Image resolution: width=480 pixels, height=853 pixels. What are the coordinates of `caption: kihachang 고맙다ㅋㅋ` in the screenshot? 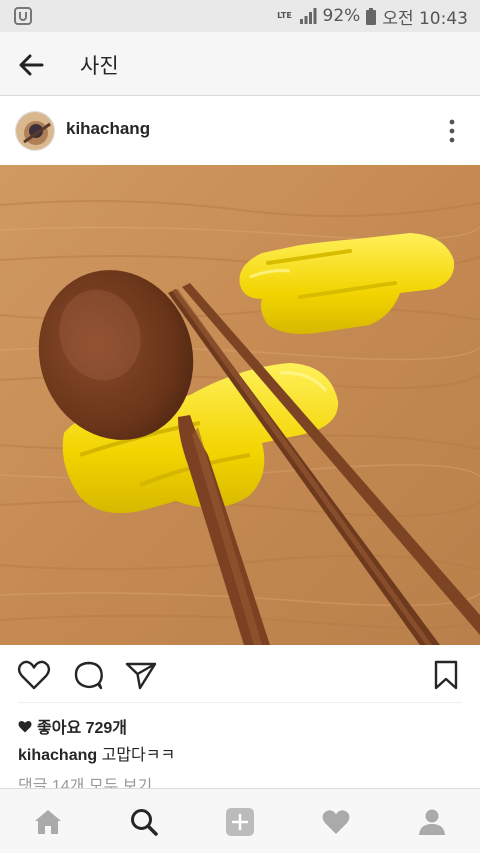 It's located at (96, 753).